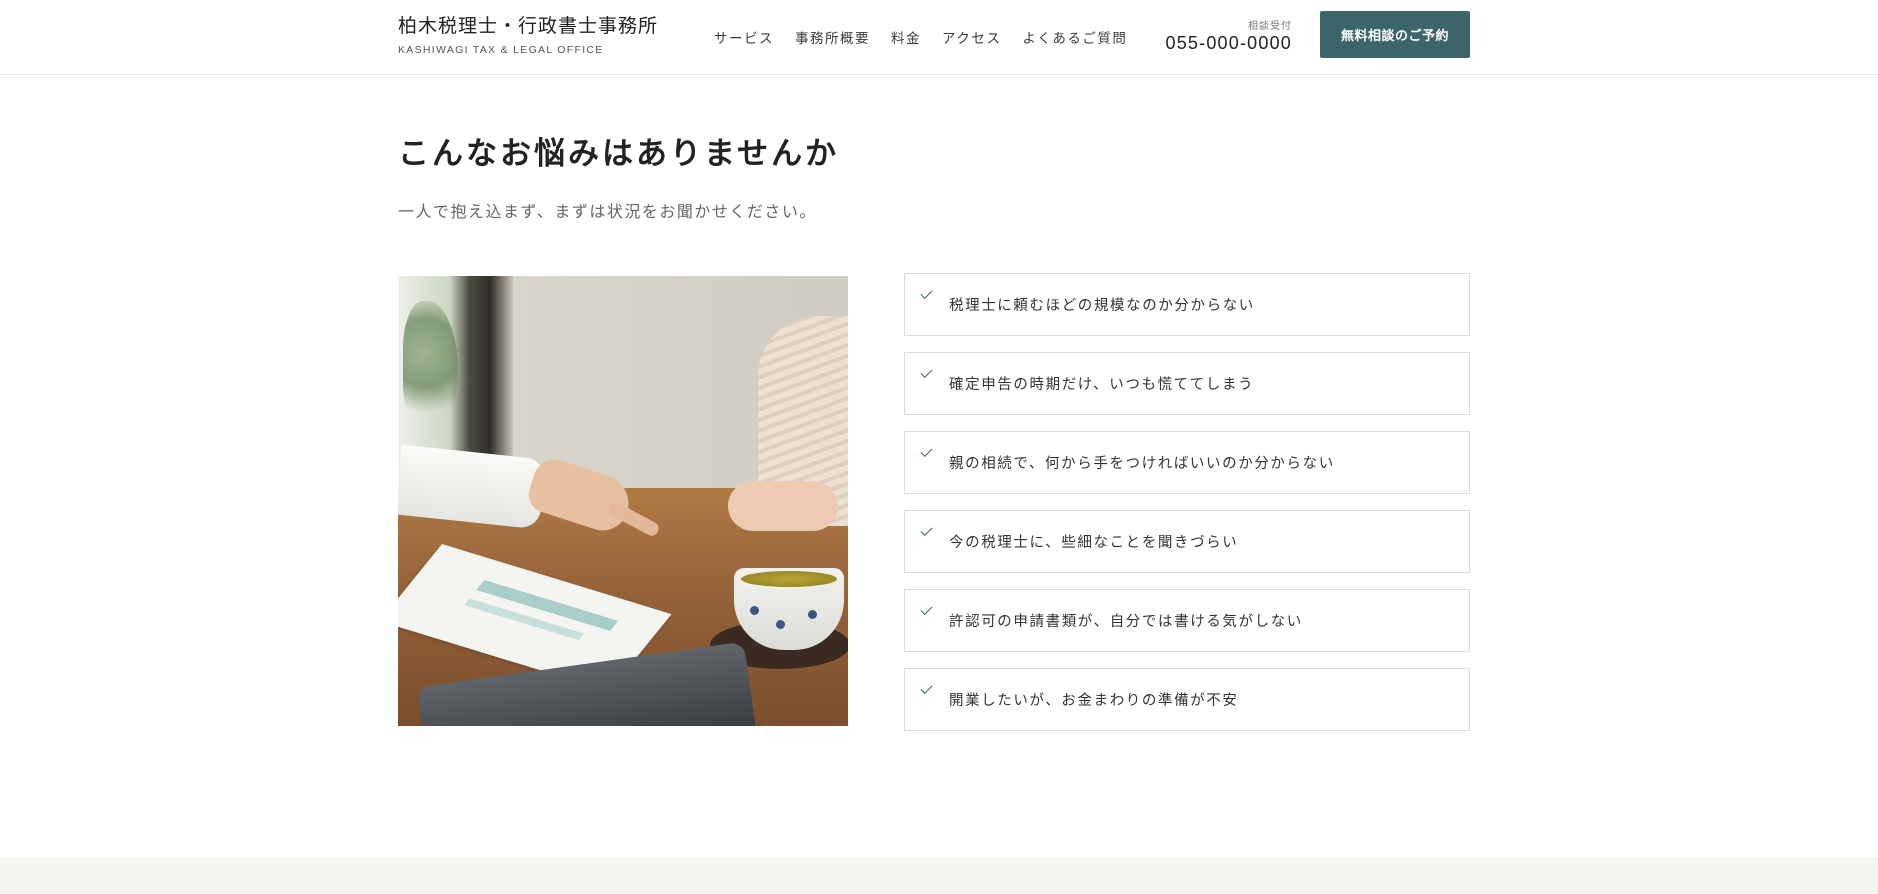 This screenshot has height=894, width=1878. I want to click on logo-english: KASHIWAGI TAX & LEGAL OFFICE, so click(501, 50).